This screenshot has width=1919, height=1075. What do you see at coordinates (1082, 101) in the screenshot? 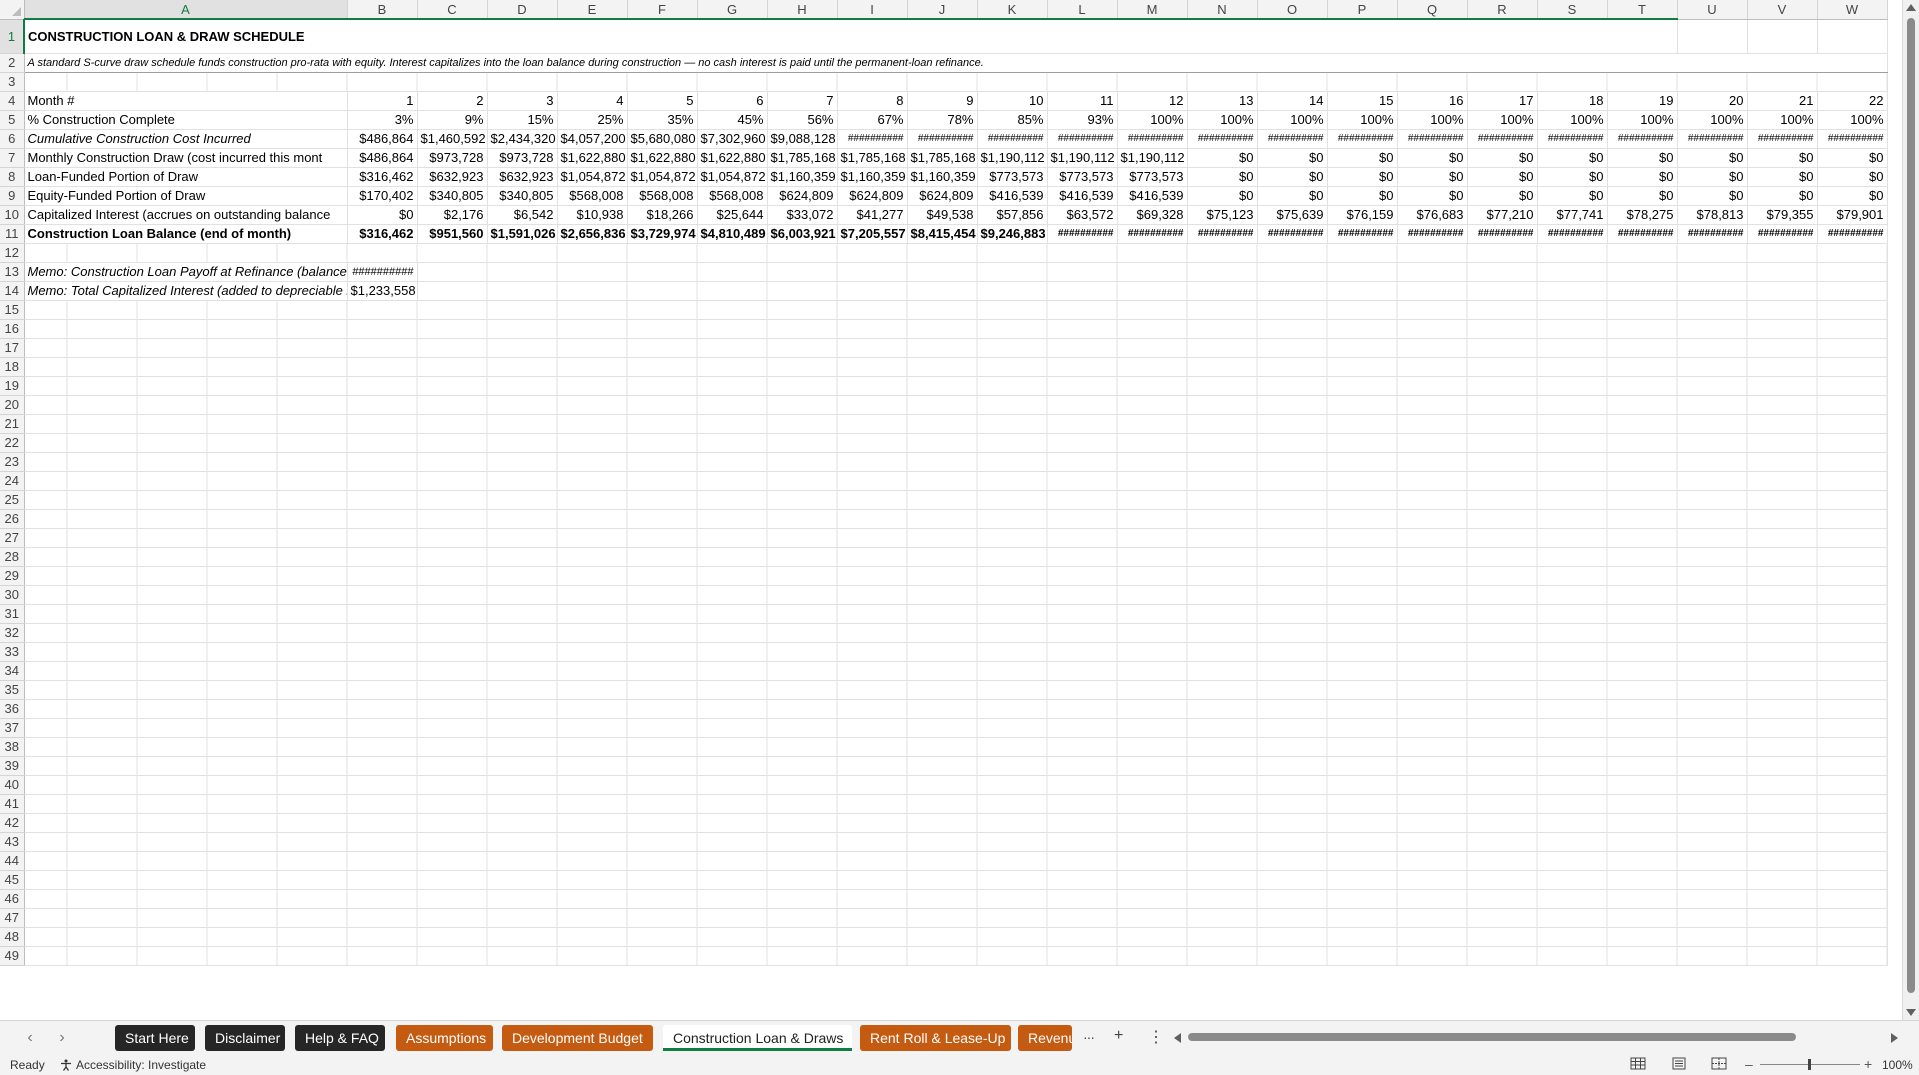
I see `value-cell: 11` at bounding box center [1082, 101].